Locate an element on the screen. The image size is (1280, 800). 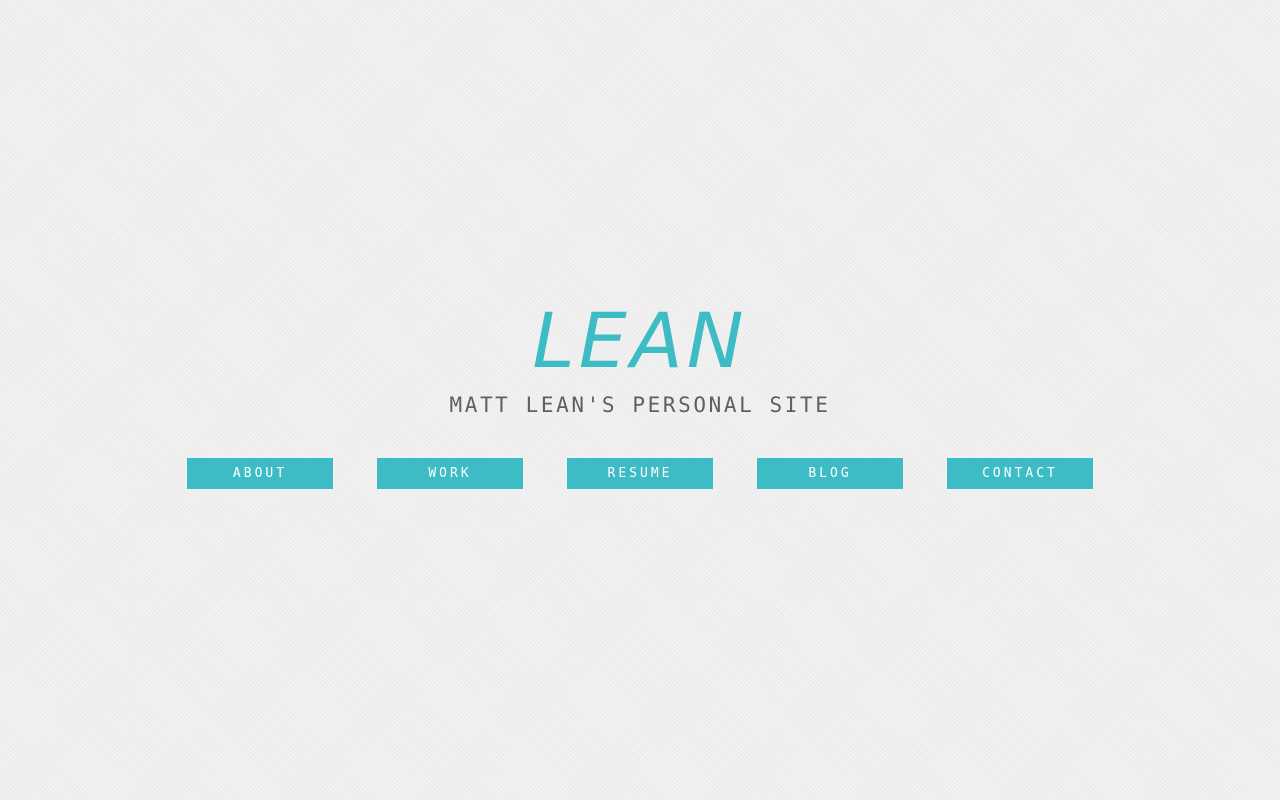
nav-button-about: ABOUT is located at coordinates (260, 473).